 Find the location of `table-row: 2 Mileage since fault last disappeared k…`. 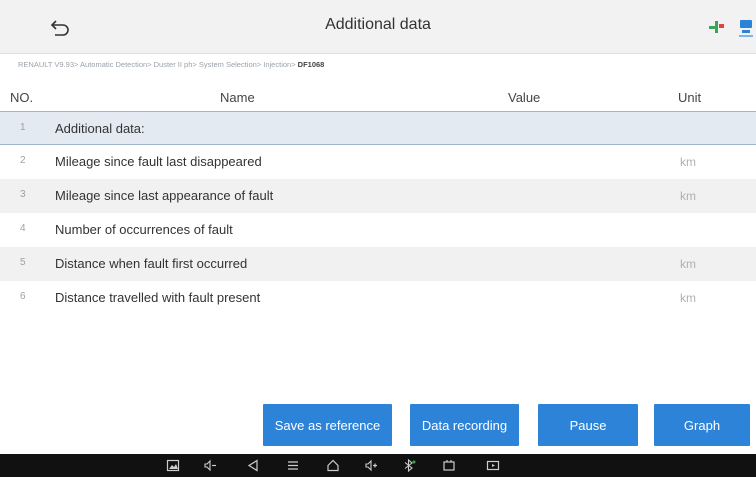

table-row: 2 Mileage since fault last disappeared k… is located at coordinates (378, 162).